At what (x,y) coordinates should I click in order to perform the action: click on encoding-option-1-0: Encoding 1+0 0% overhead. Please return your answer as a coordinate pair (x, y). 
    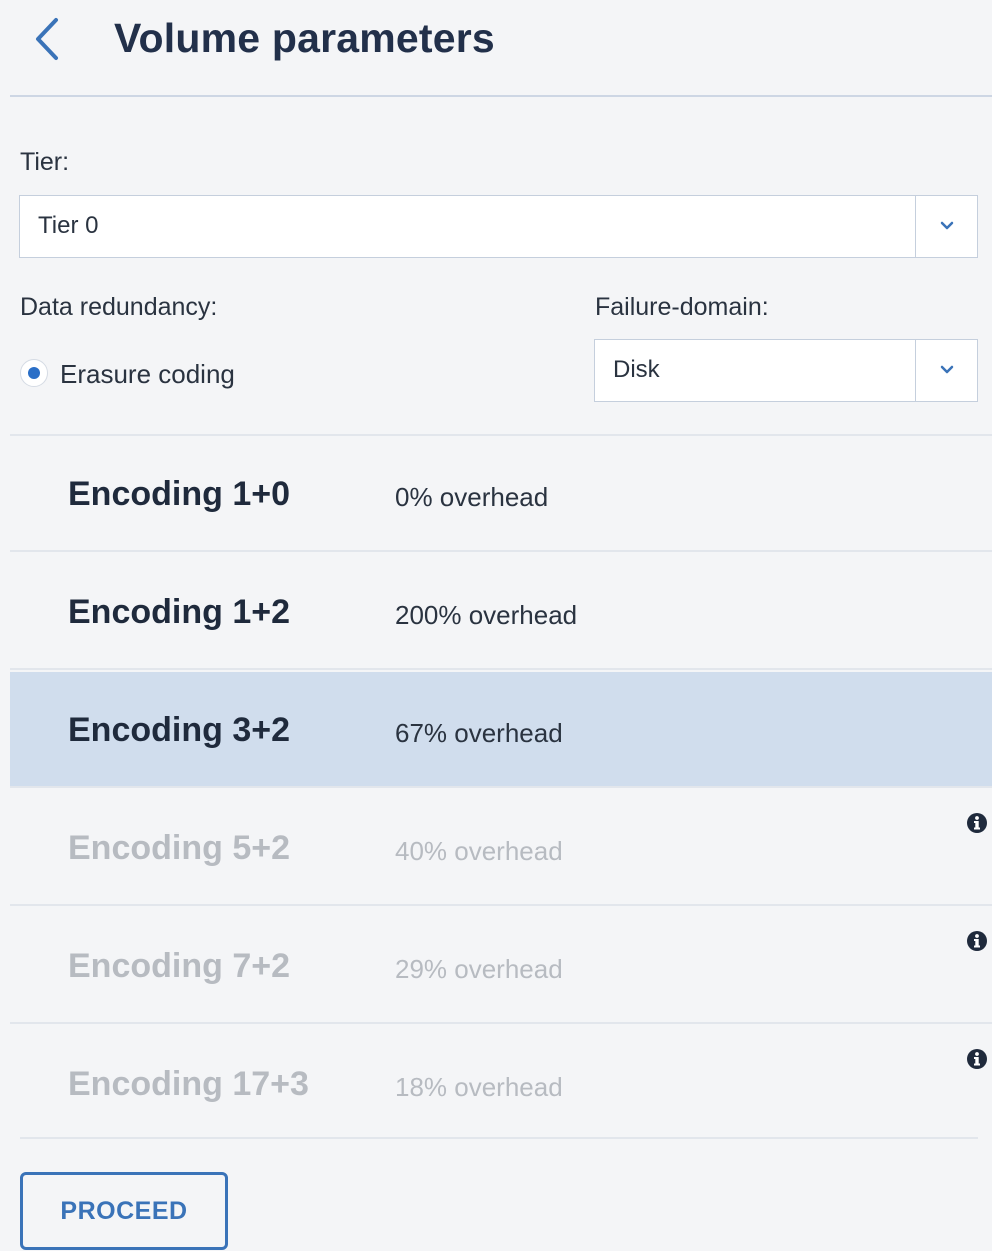
    Looking at the image, I should click on (501, 494).